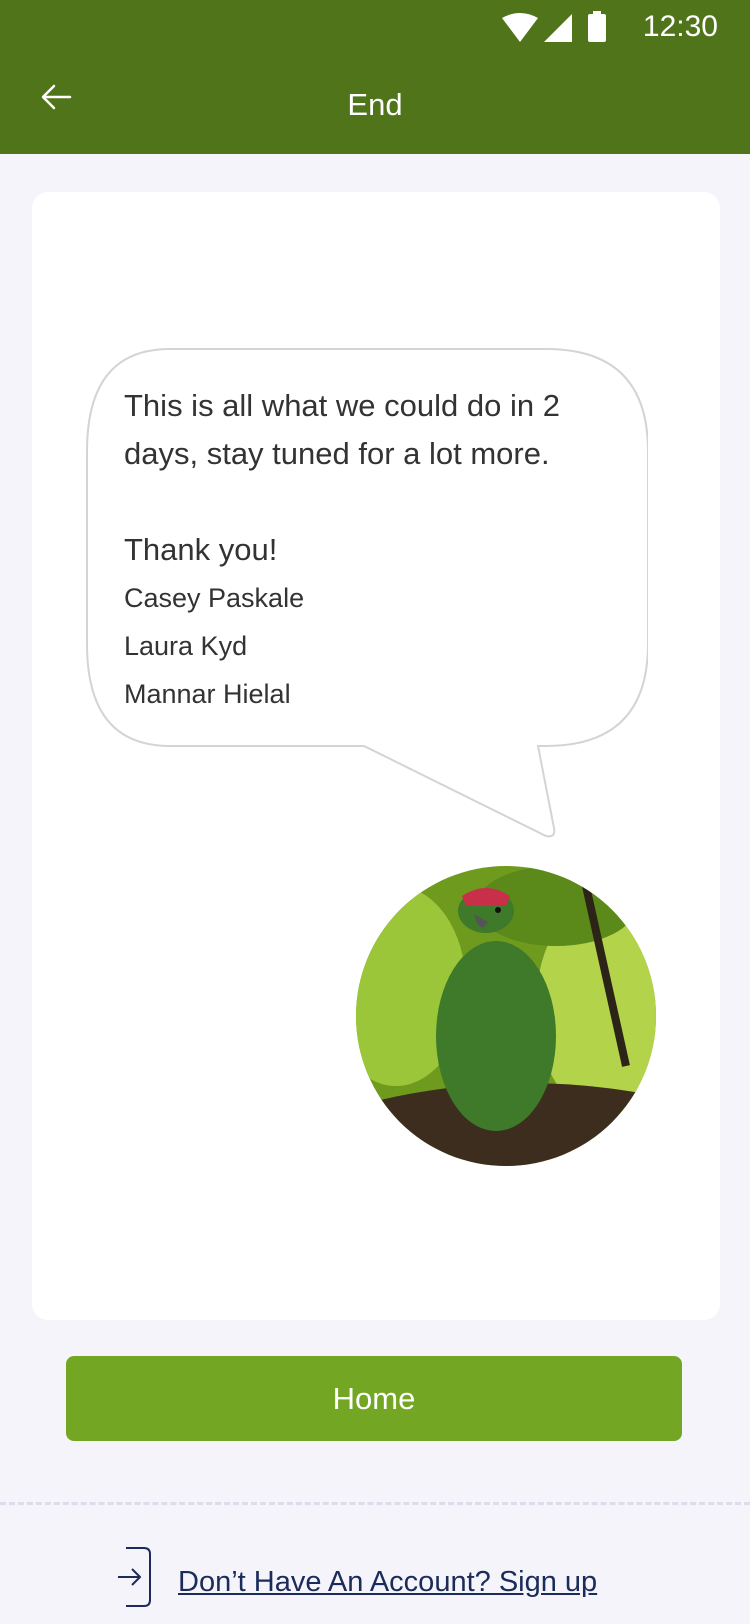 The height and width of the screenshot is (1624, 750). I want to click on status-icons, so click(554, 26).